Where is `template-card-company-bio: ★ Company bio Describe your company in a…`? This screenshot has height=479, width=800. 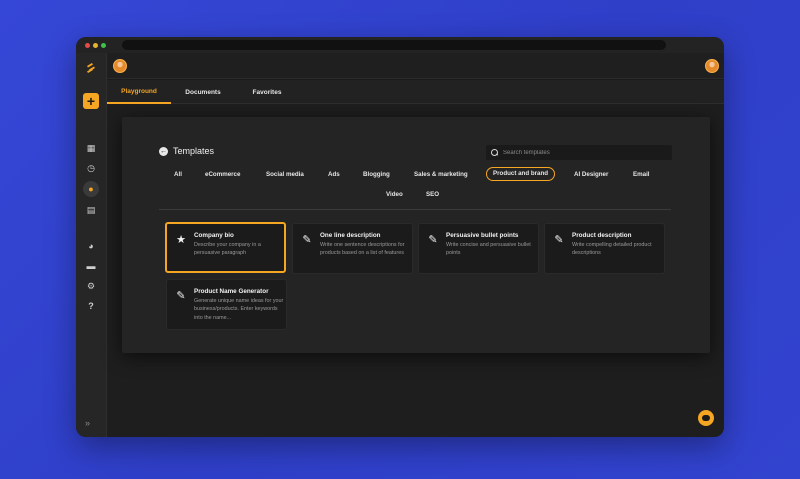 template-card-company-bio: ★ Company bio Describe your company in a… is located at coordinates (225, 247).